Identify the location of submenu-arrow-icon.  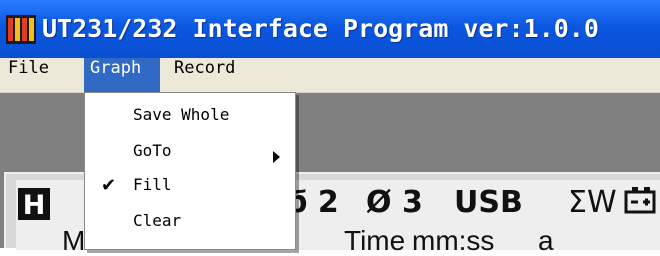
(276, 157).